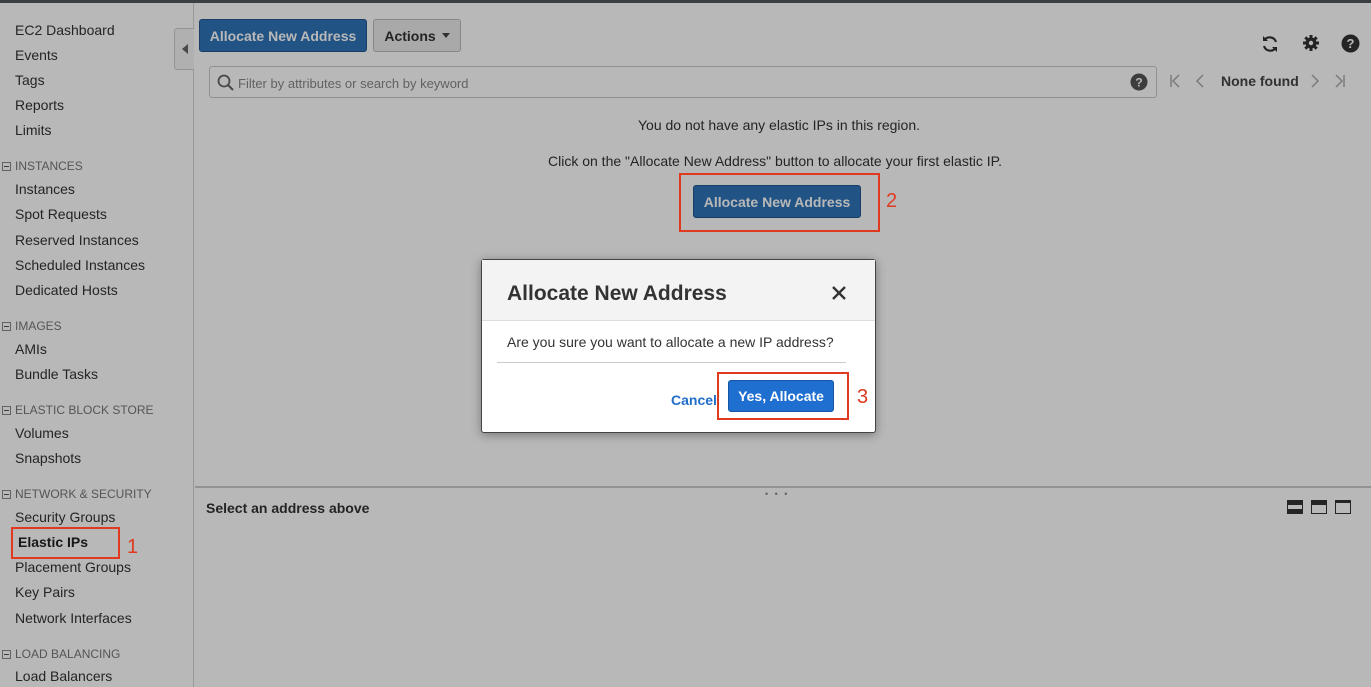  What do you see at coordinates (617, 293) in the screenshot?
I see `dialog-title: Allocate New Address` at bounding box center [617, 293].